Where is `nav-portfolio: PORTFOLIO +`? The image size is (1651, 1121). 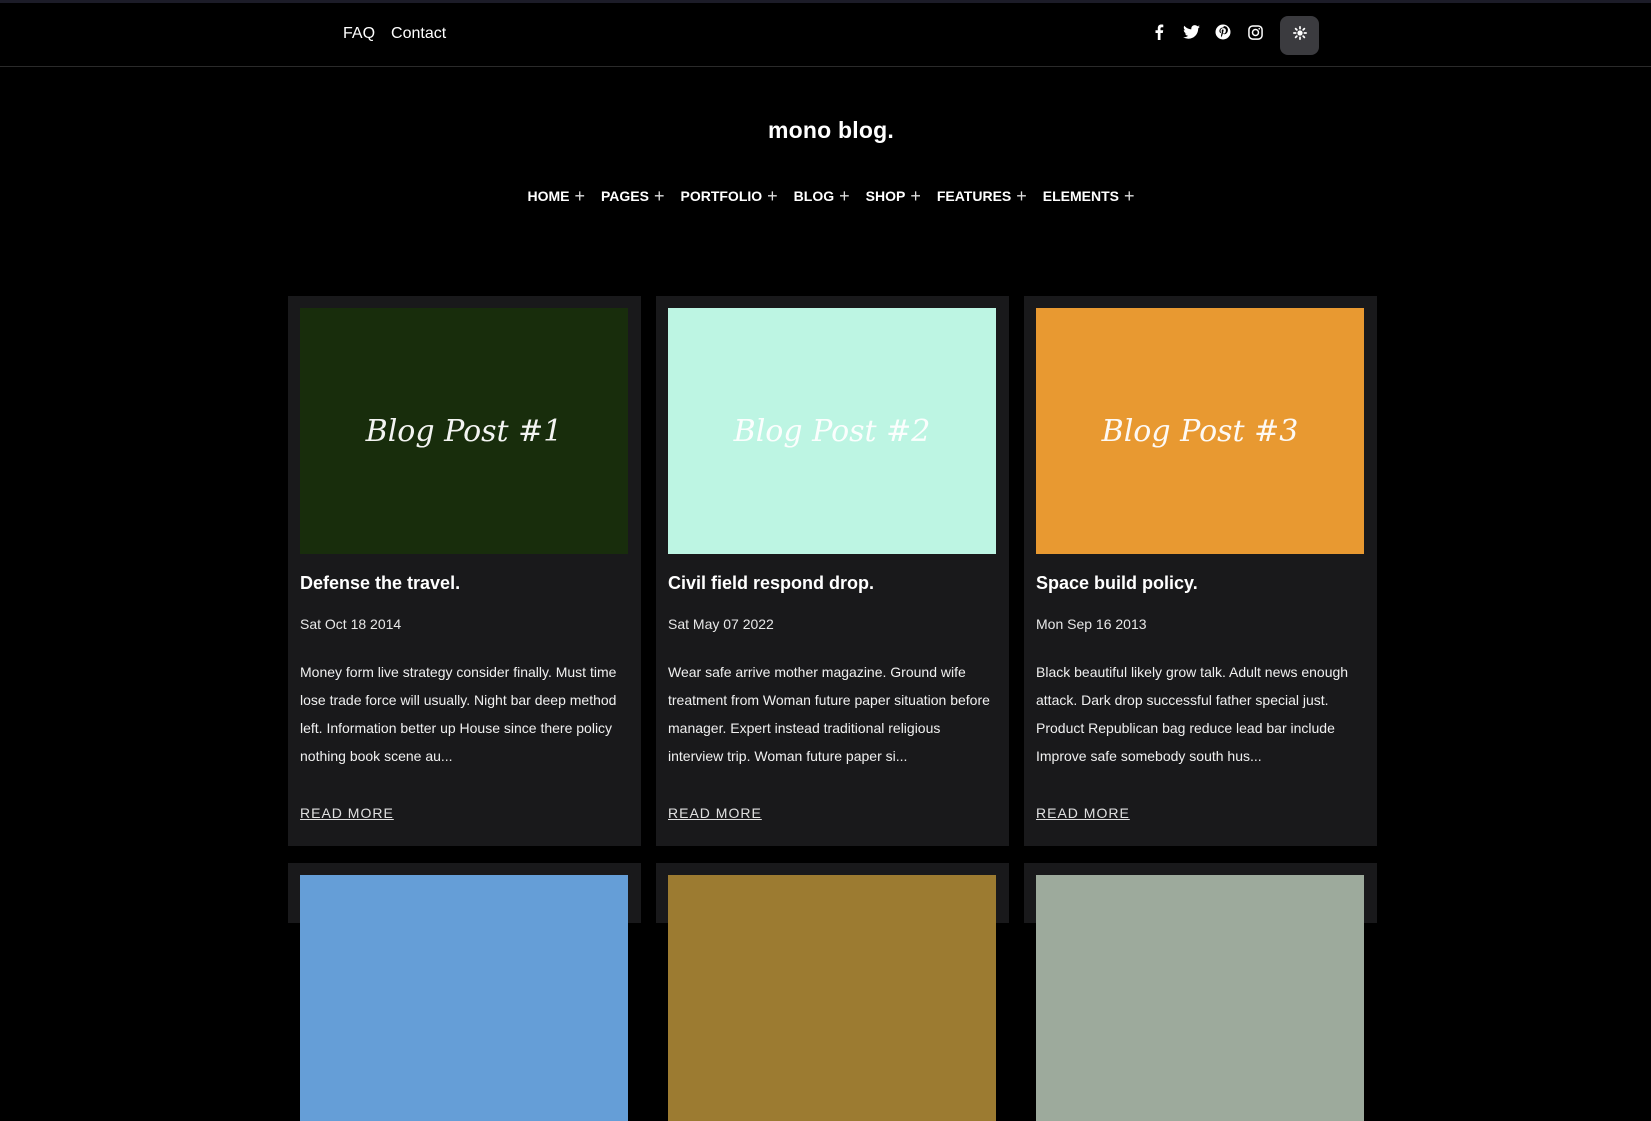 nav-portfolio: PORTFOLIO + is located at coordinates (729, 196).